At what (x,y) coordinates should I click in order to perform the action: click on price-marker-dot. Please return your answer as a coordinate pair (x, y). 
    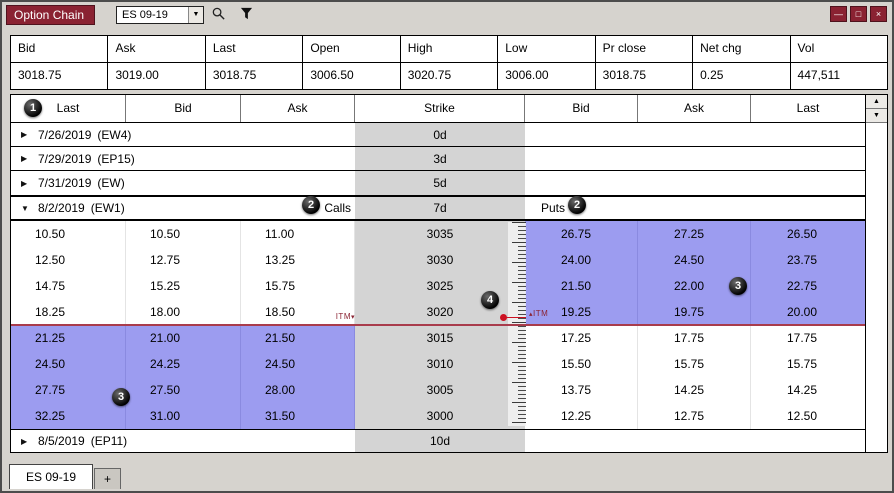
    Looking at the image, I should click on (503, 317).